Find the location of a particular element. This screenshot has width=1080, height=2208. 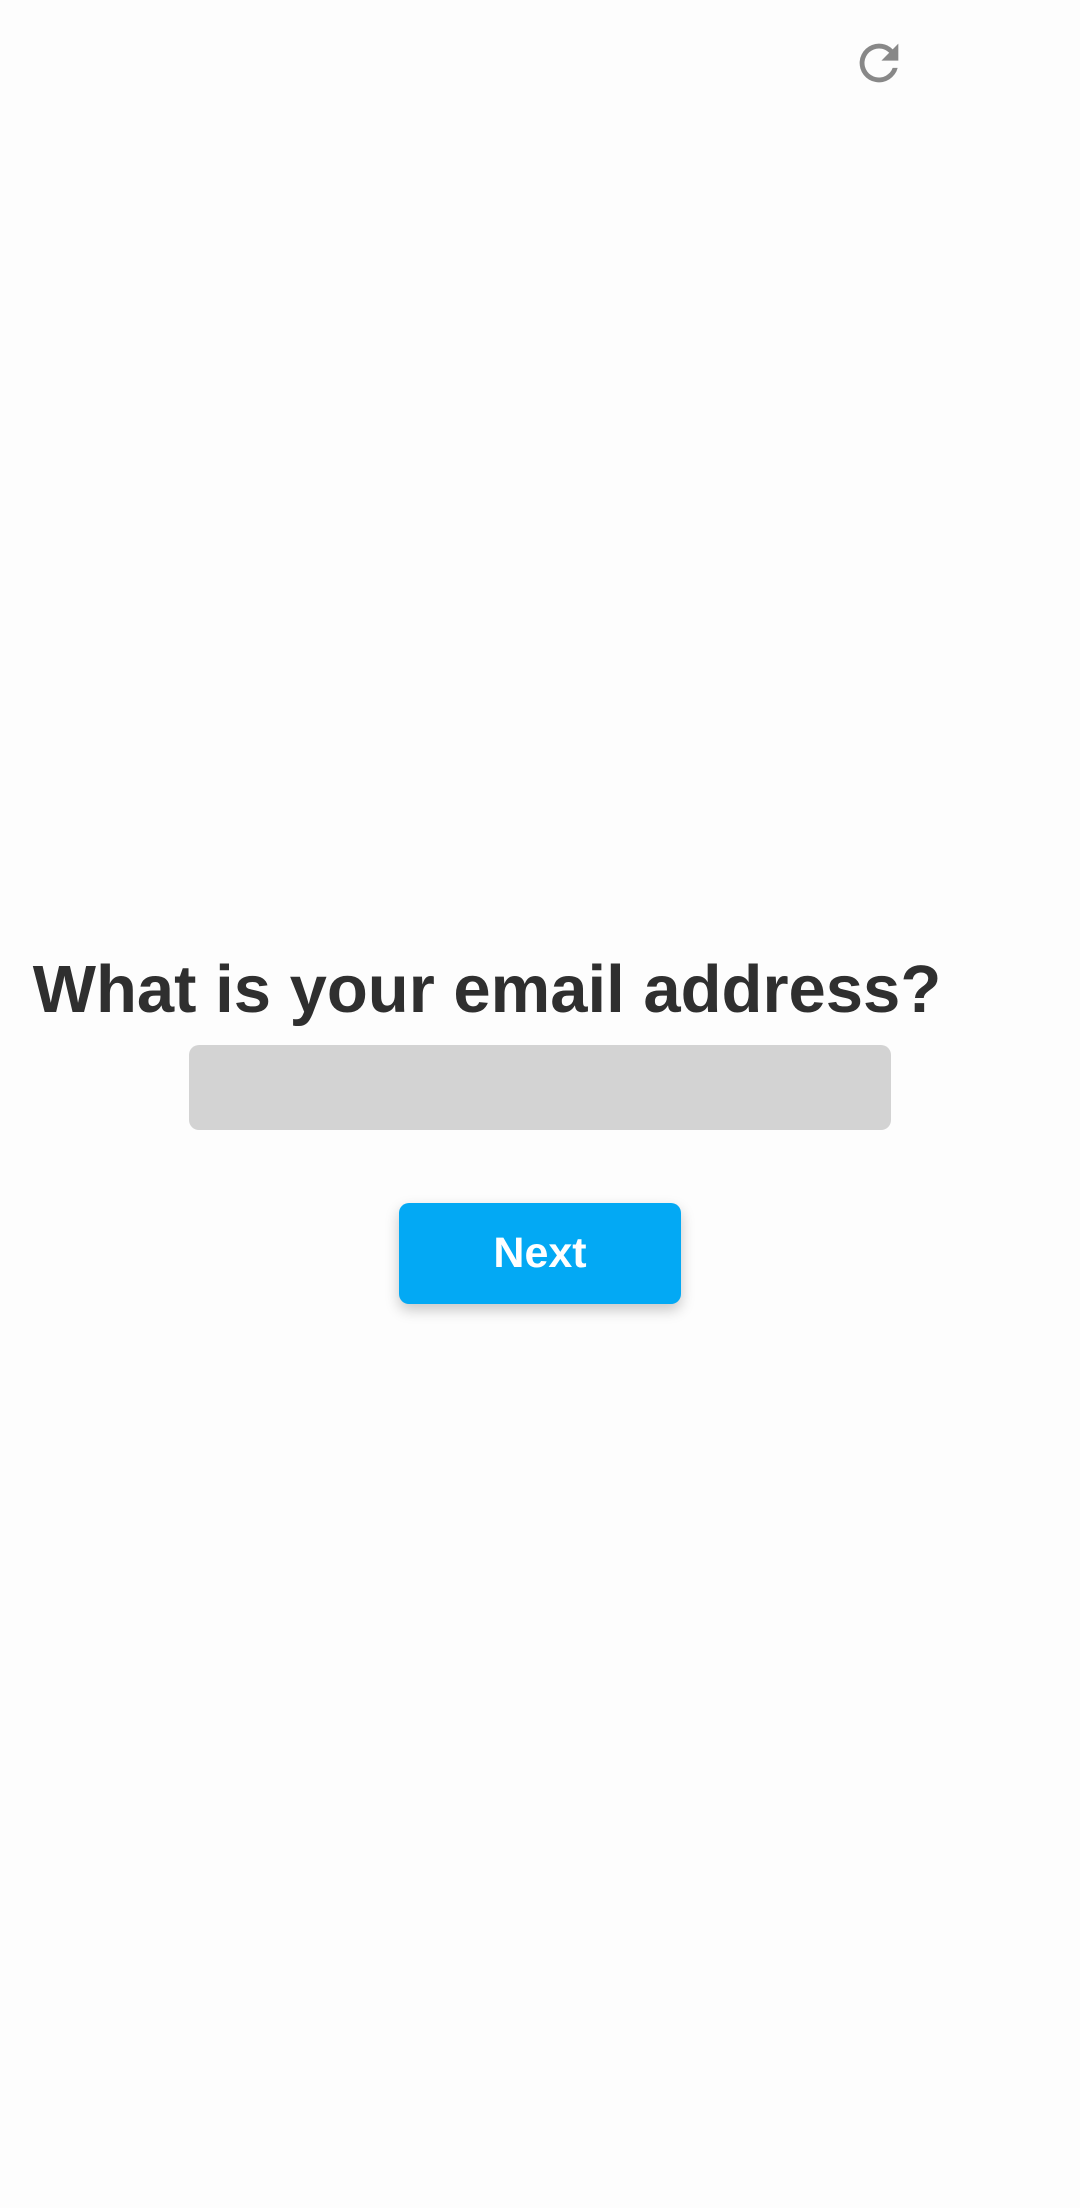

email-input is located at coordinates (540, 1087).